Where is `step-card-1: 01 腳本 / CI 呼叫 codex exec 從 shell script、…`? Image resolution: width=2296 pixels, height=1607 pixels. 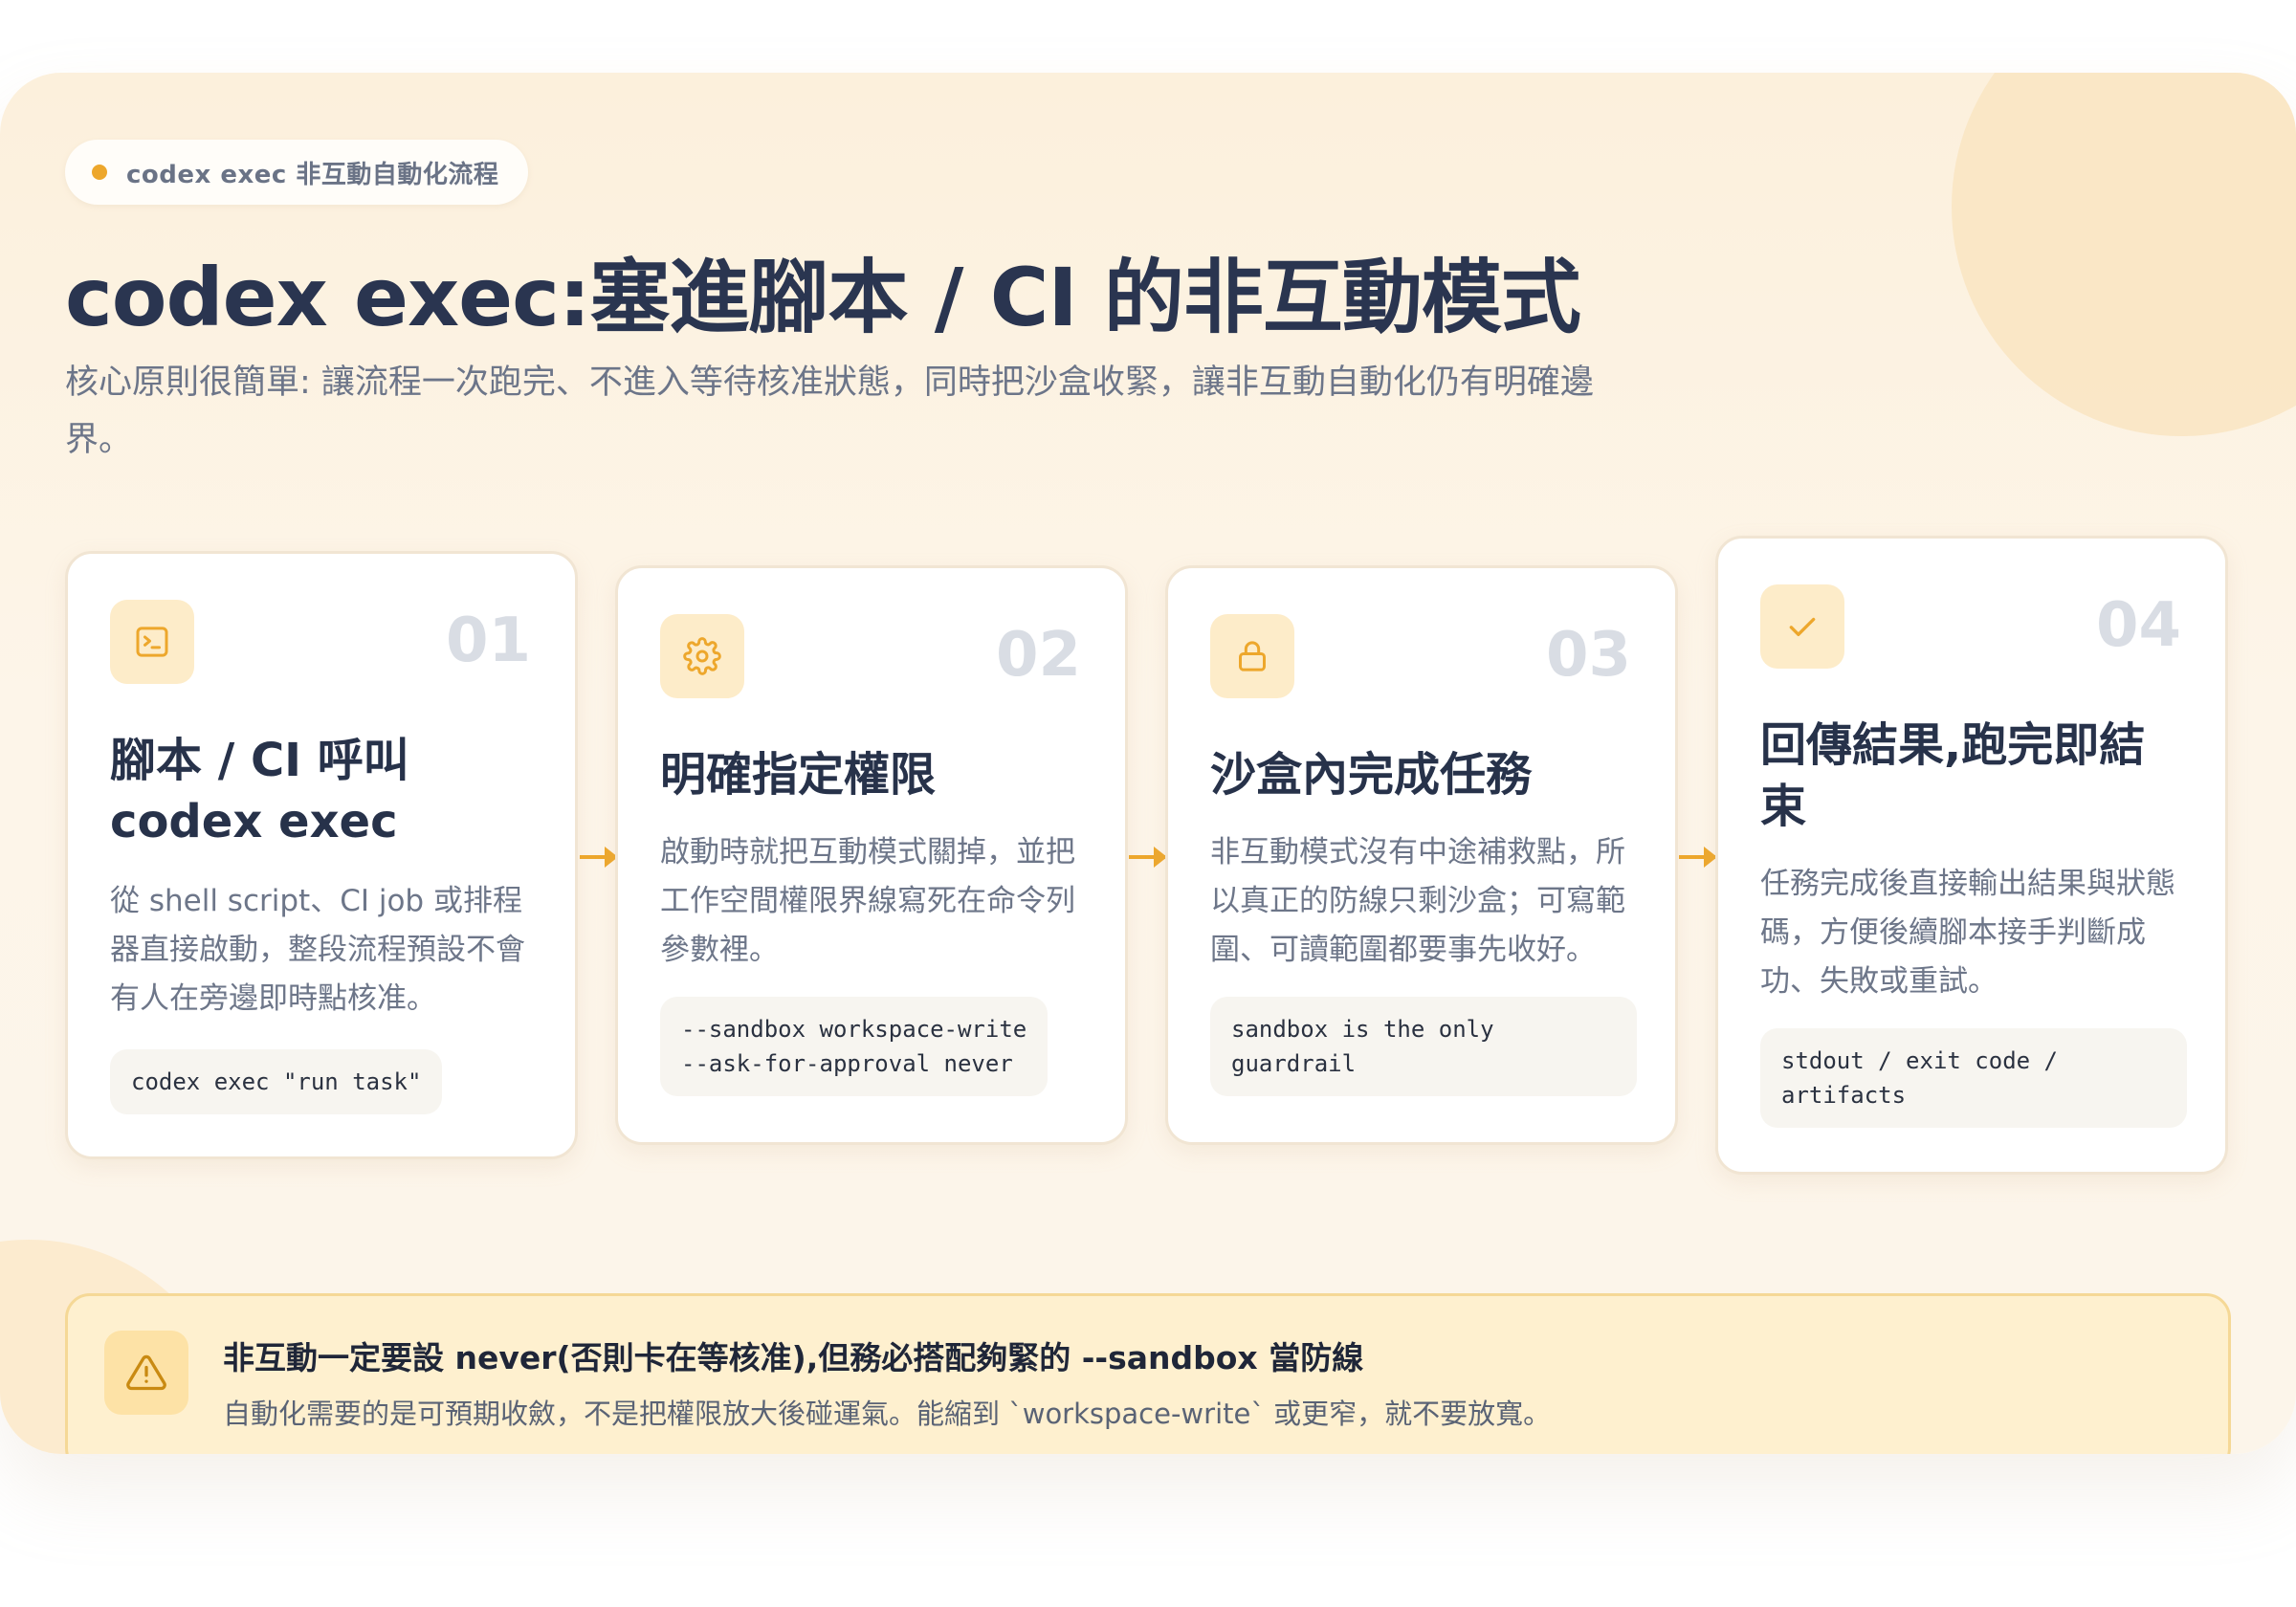
step-card-1: 01 腳本 / CI 呼叫 codex exec 從 shell script、… is located at coordinates (321, 855).